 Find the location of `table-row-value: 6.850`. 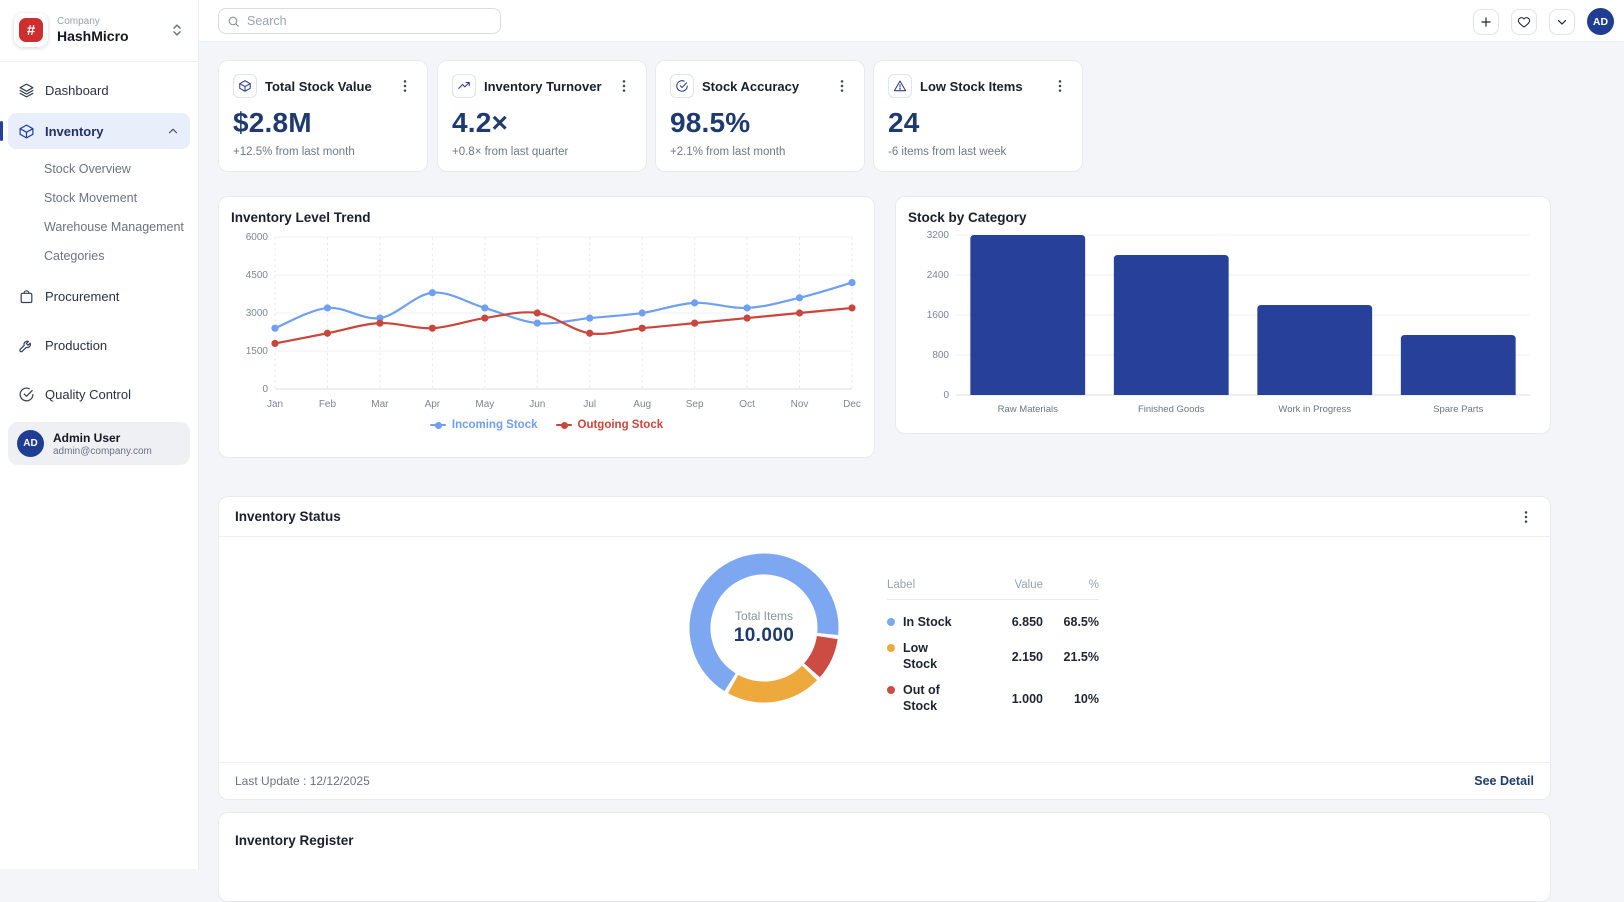

table-row-value: 6.850 is located at coordinates (1027, 622).